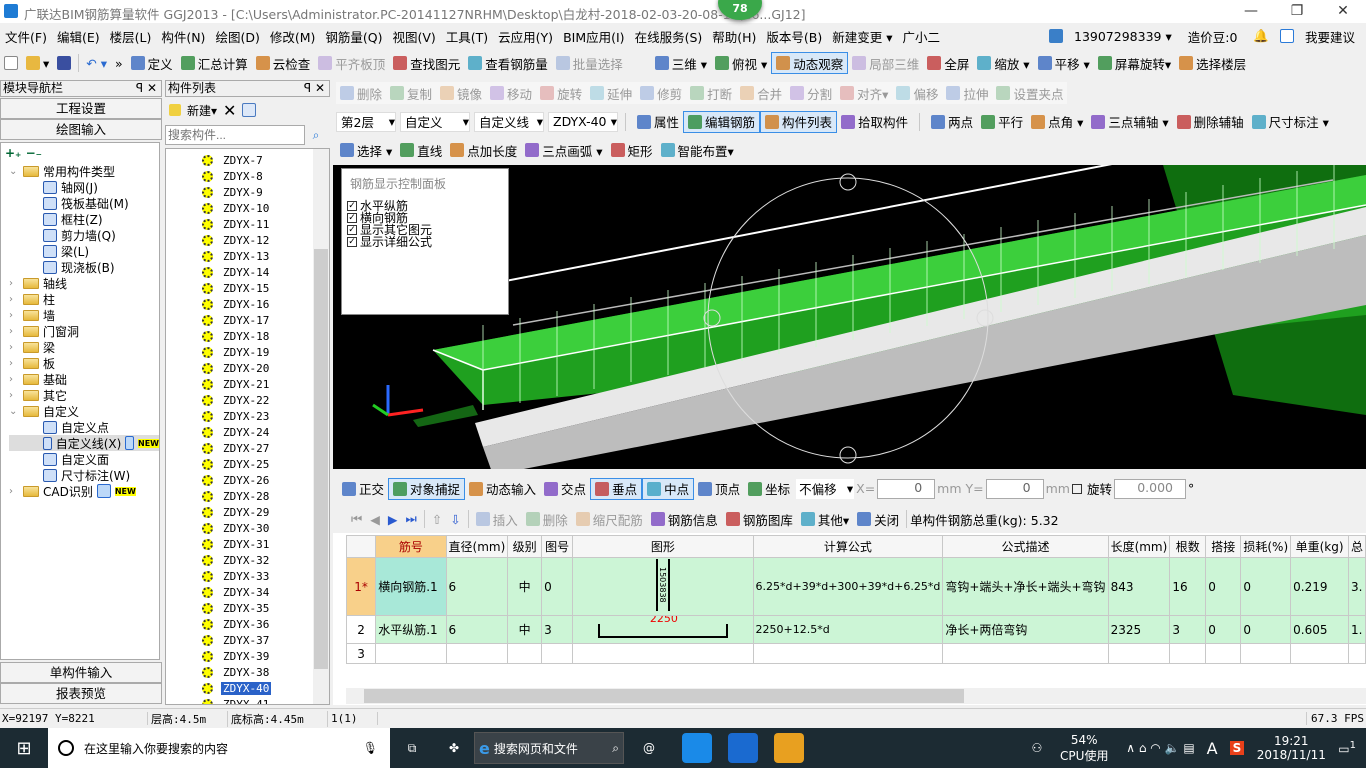 The width and height of the screenshot is (1366, 768). What do you see at coordinates (426, 63) in the screenshot?
I see `toolbar-button: 查找图元` at bounding box center [426, 63].